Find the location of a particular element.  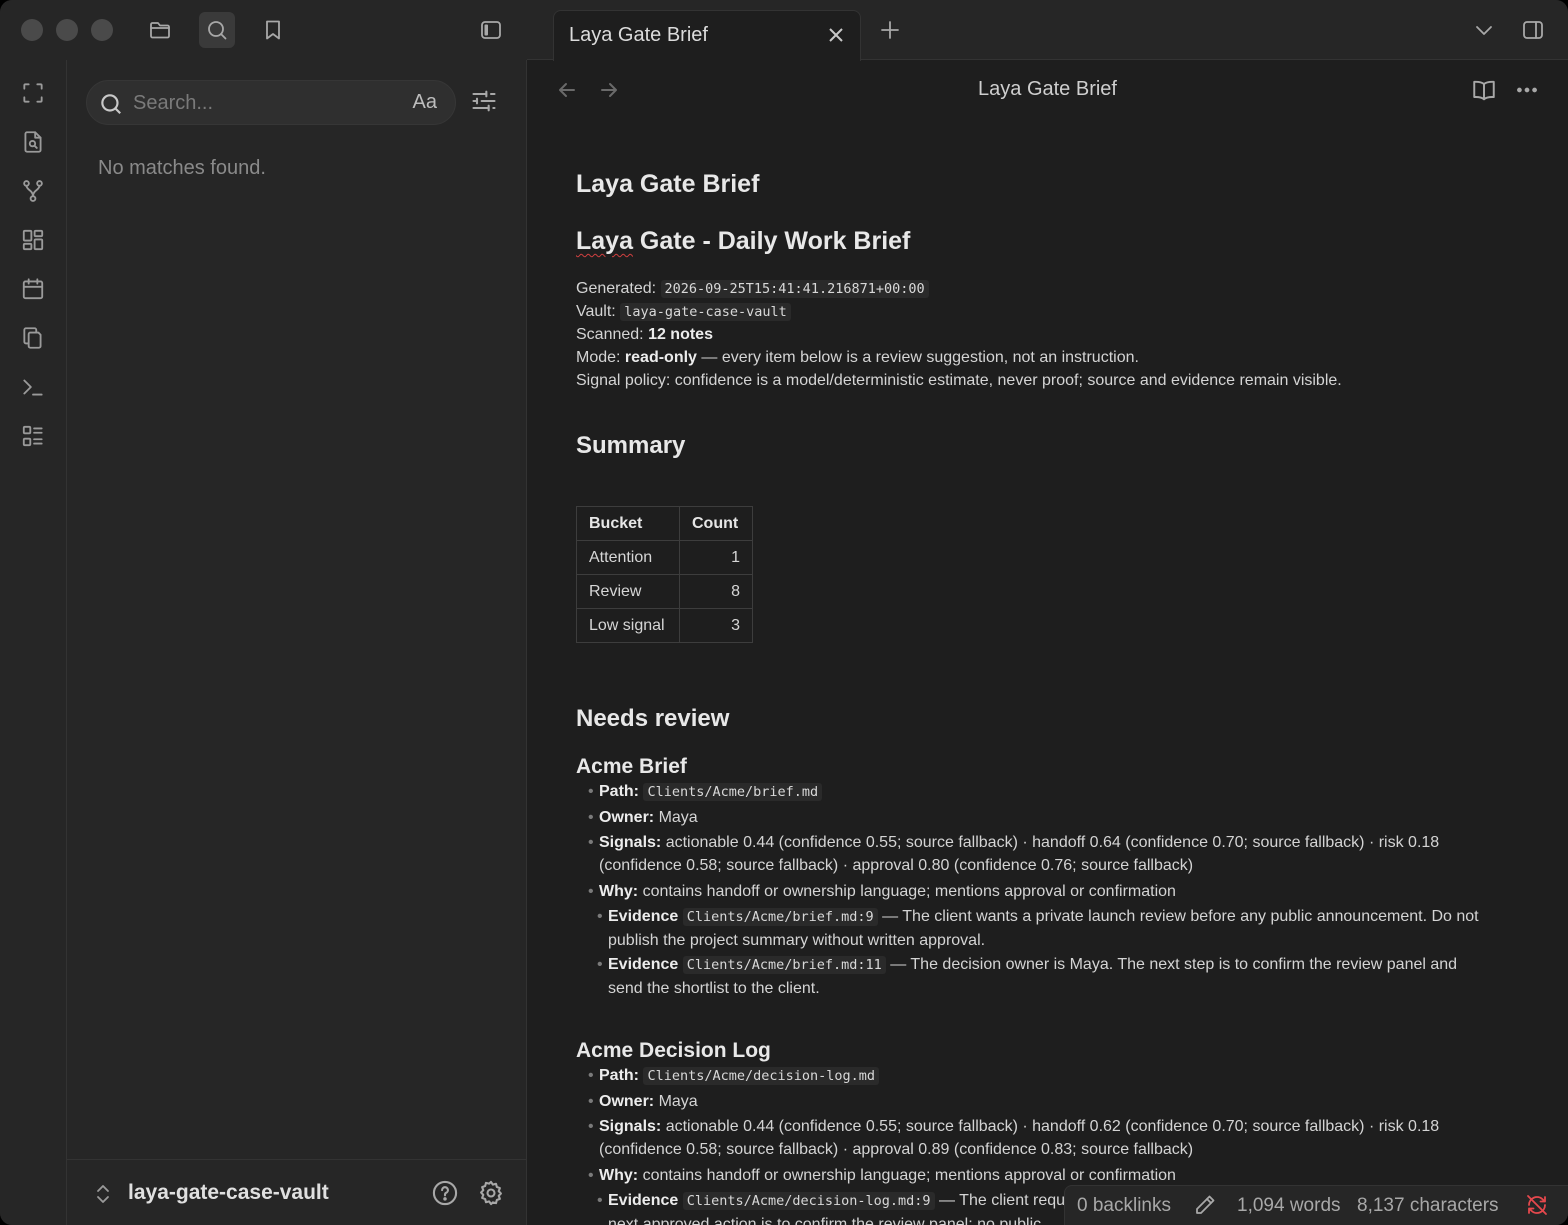

vault-bar: laya-gate-case-vault is located at coordinates (296, 1192).